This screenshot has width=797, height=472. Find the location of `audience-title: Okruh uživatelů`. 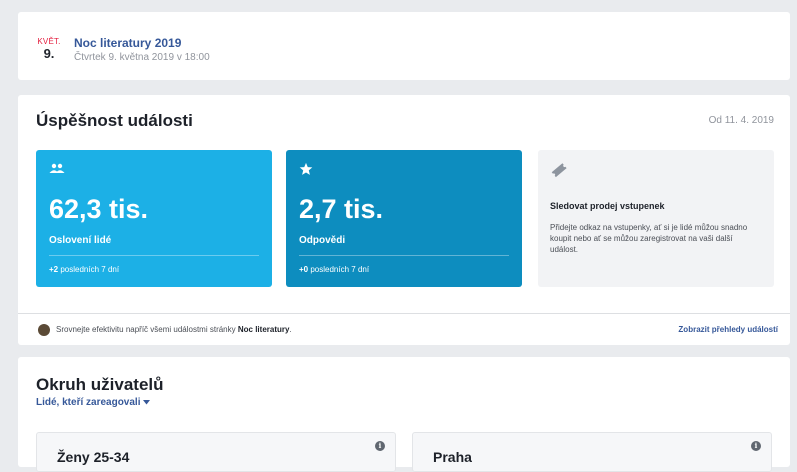

audience-title: Okruh uživatelů is located at coordinates (100, 384).